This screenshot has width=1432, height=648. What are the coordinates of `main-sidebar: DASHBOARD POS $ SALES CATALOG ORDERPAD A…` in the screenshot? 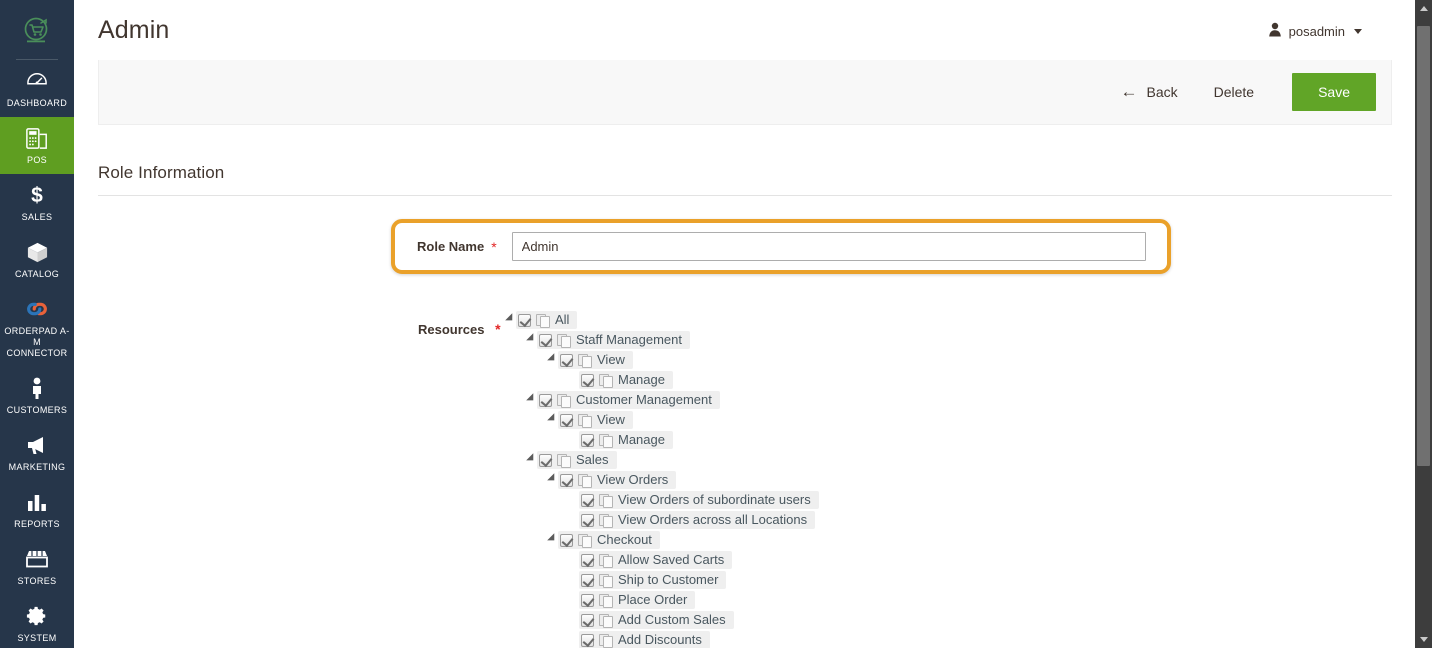 It's located at (37, 324).